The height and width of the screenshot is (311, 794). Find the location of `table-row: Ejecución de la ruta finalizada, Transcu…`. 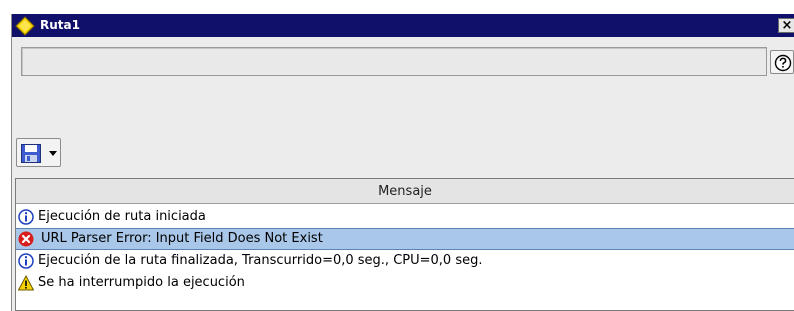

table-row: Ejecución de la ruta finalizada, Transcu… is located at coordinates (405, 261).